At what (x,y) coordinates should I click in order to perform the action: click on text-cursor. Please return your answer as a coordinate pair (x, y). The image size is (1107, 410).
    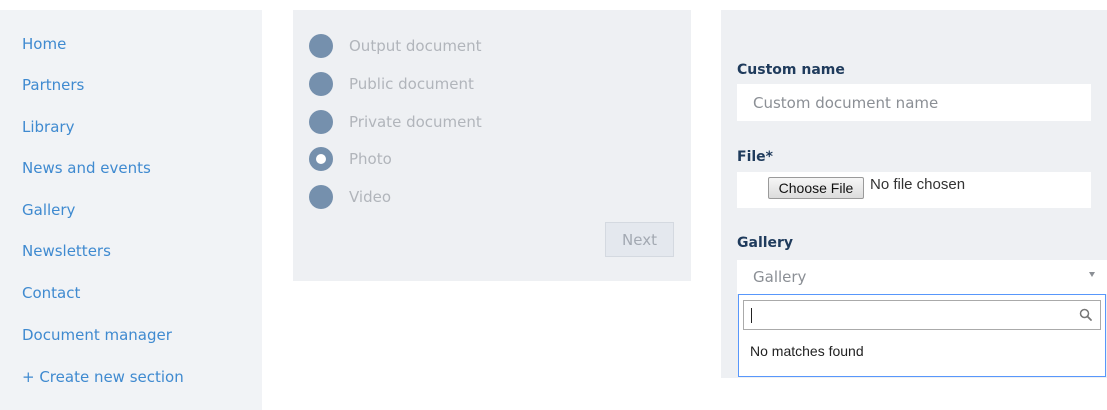
    Looking at the image, I should click on (751, 315).